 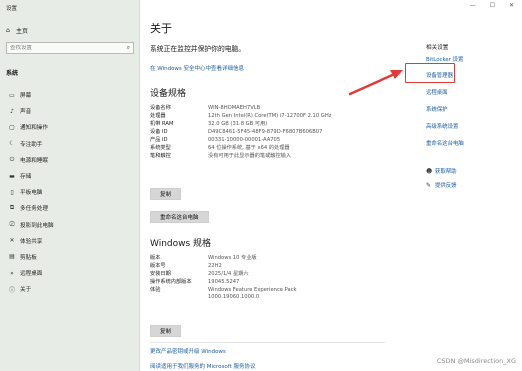 What do you see at coordinates (70, 225) in the screenshot?
I see `sidebar-item-projecting: ⎚ 投影到此电脑` at bounding box center [70, 225].